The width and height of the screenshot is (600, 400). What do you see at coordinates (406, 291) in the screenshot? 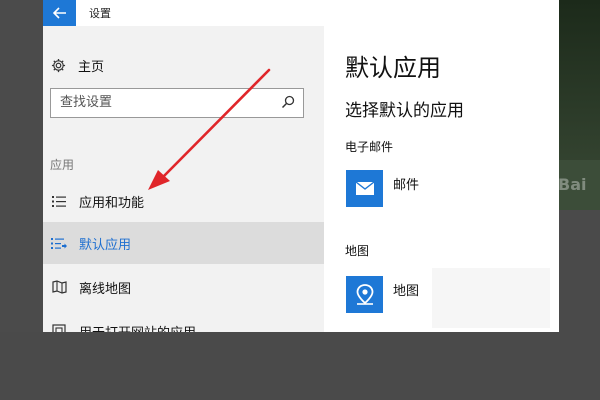
I see `maps-app-name: 地图` at bounding box center [406, 291].